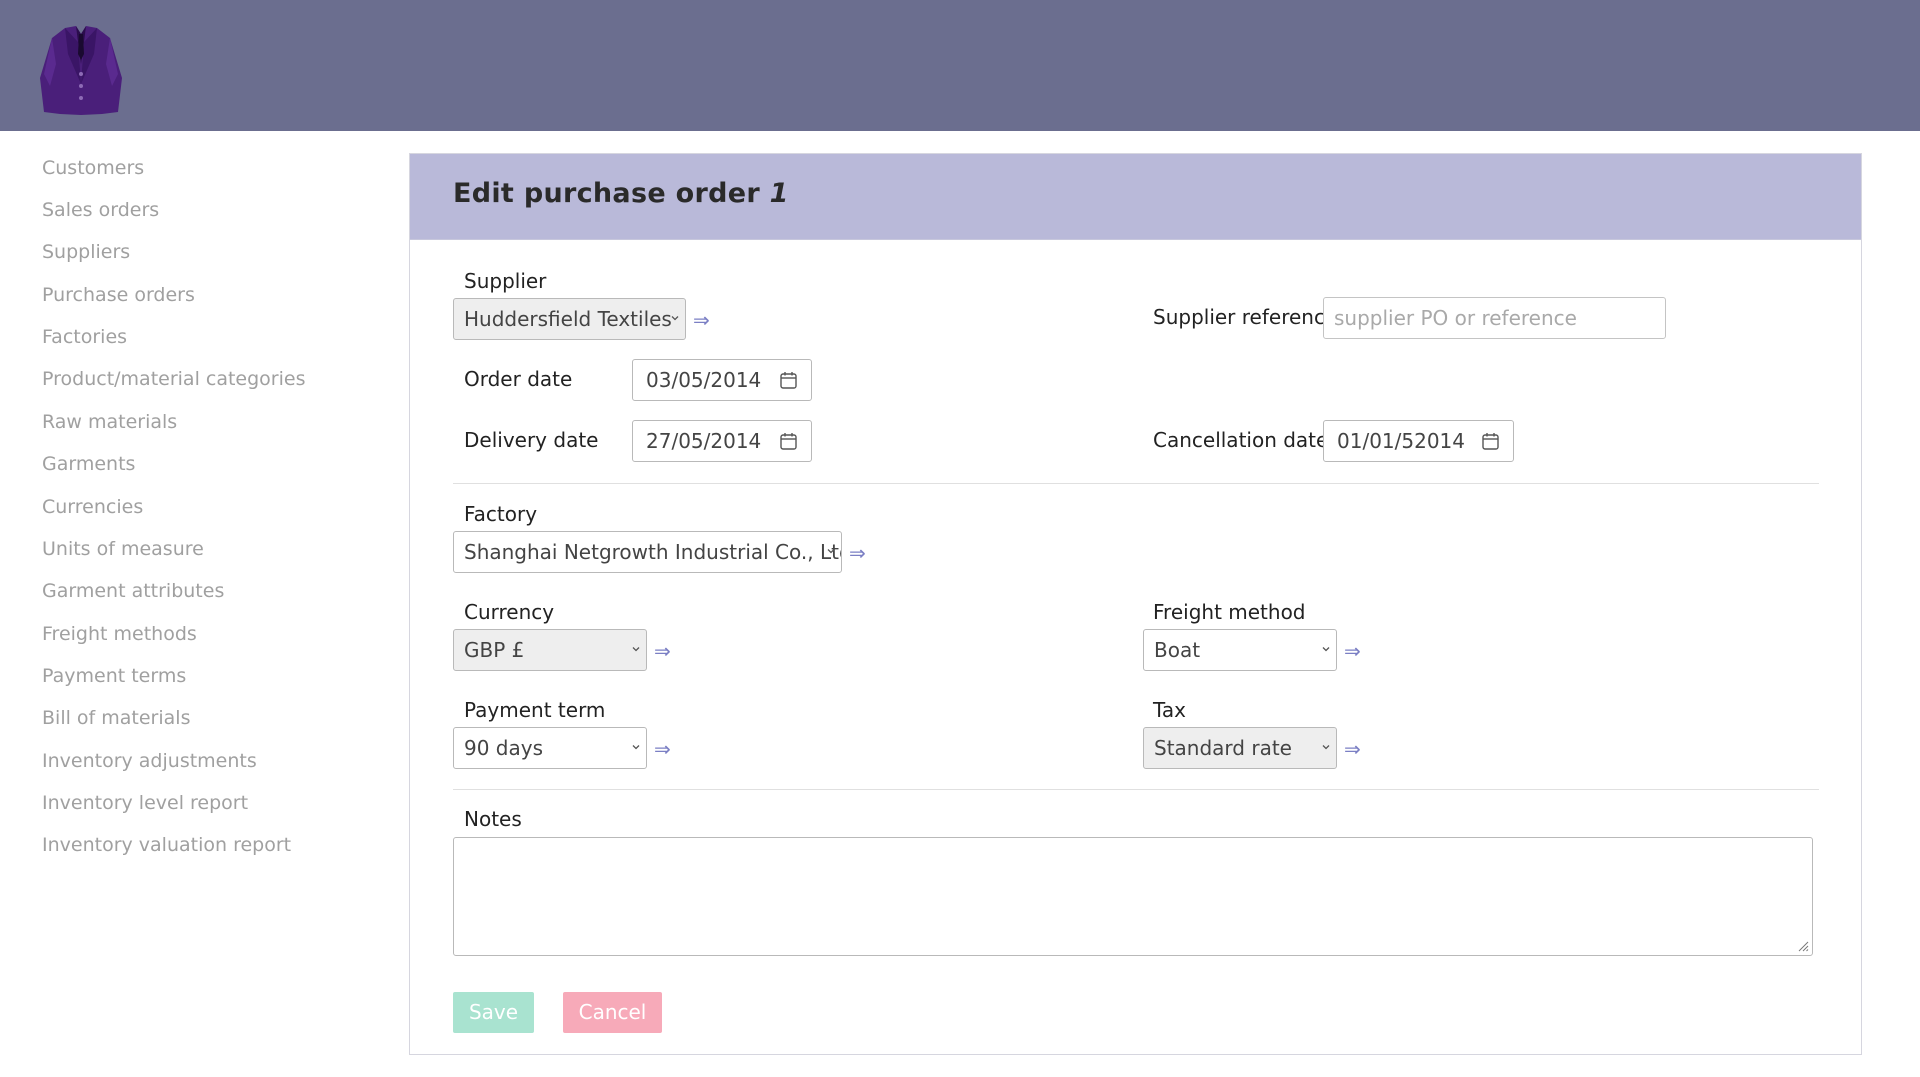 This screenshot has height=1077, width=1920. What do you see at coordinates (1223, 748) in the screenshot?
I see `tax-select-value: Standard rate` at bounding box center [1223, 748].